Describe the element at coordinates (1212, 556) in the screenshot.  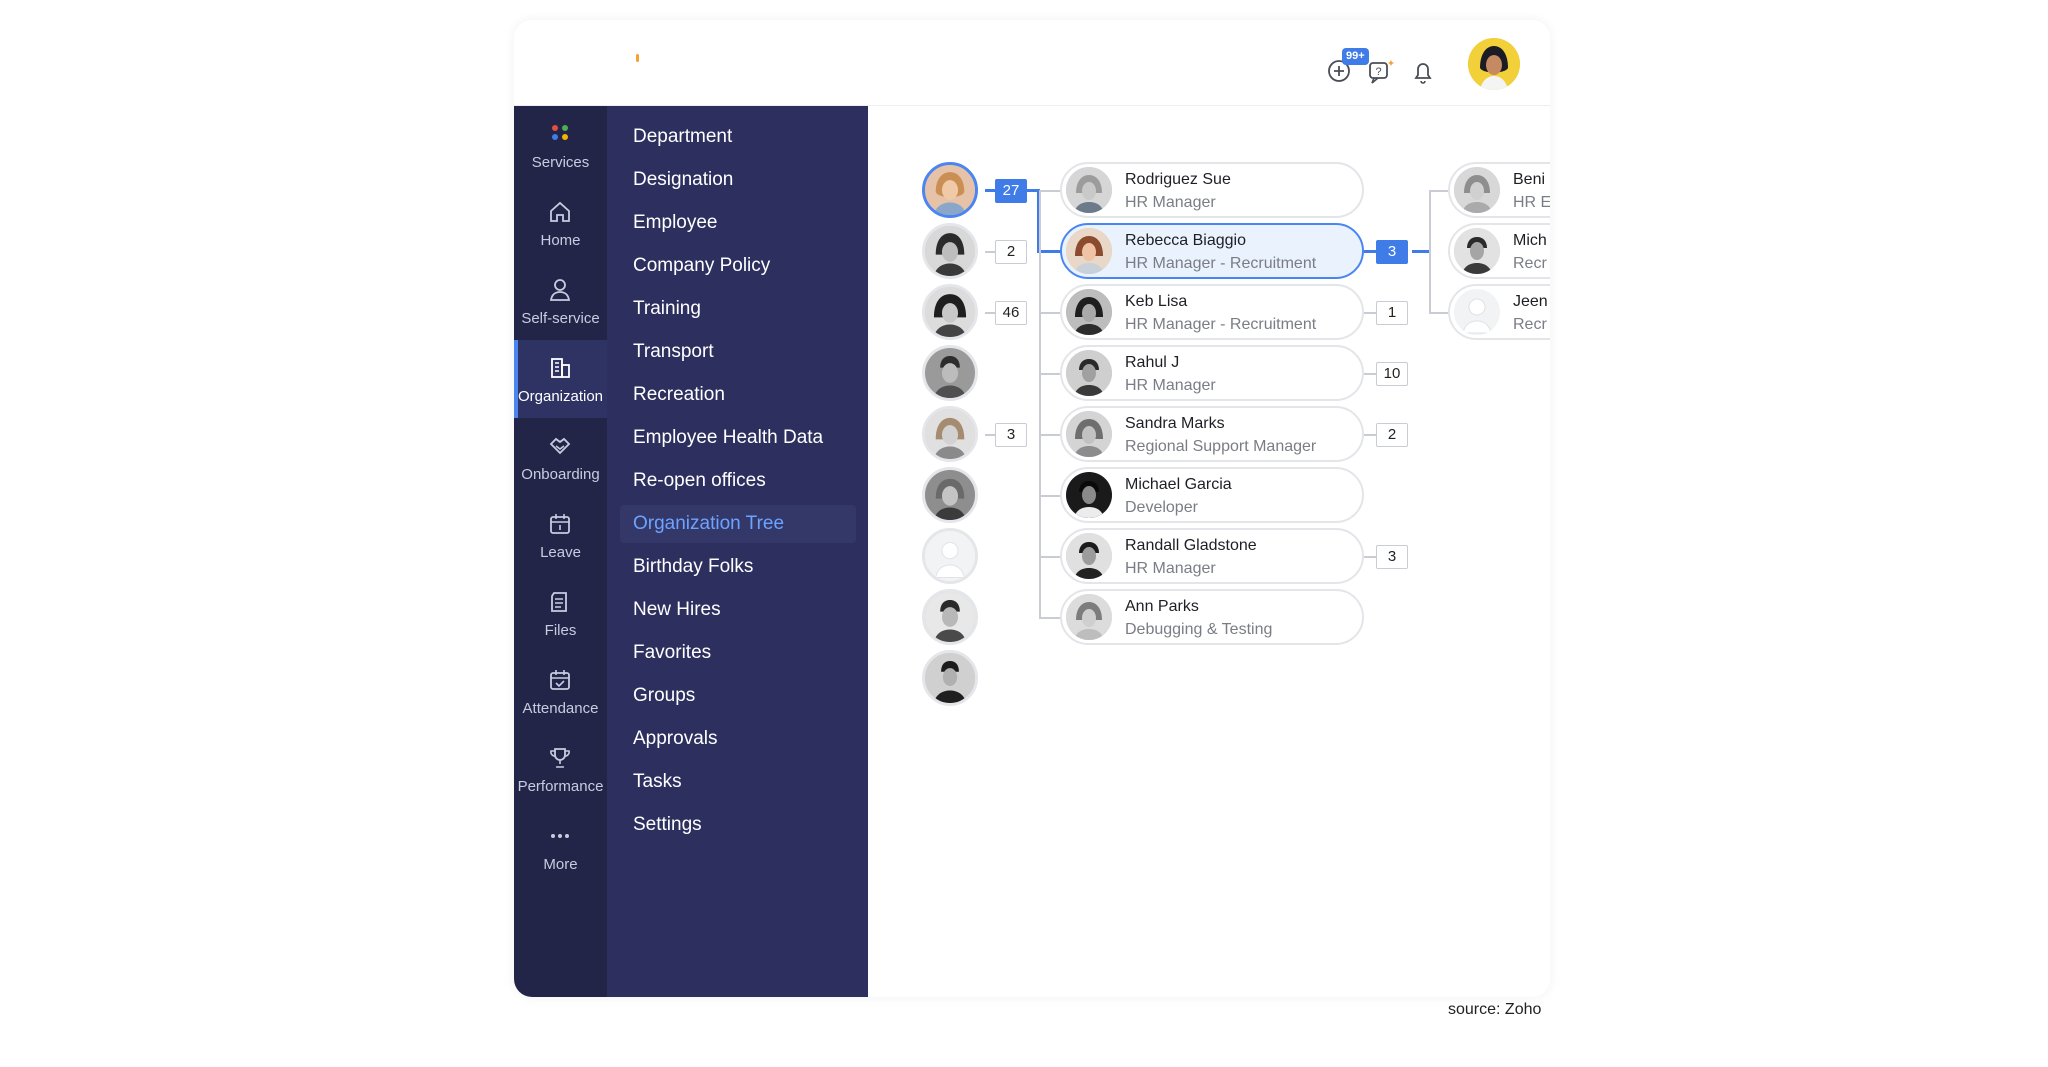
I see `employee-card: Randall Gladstone HR Manager` at that location.